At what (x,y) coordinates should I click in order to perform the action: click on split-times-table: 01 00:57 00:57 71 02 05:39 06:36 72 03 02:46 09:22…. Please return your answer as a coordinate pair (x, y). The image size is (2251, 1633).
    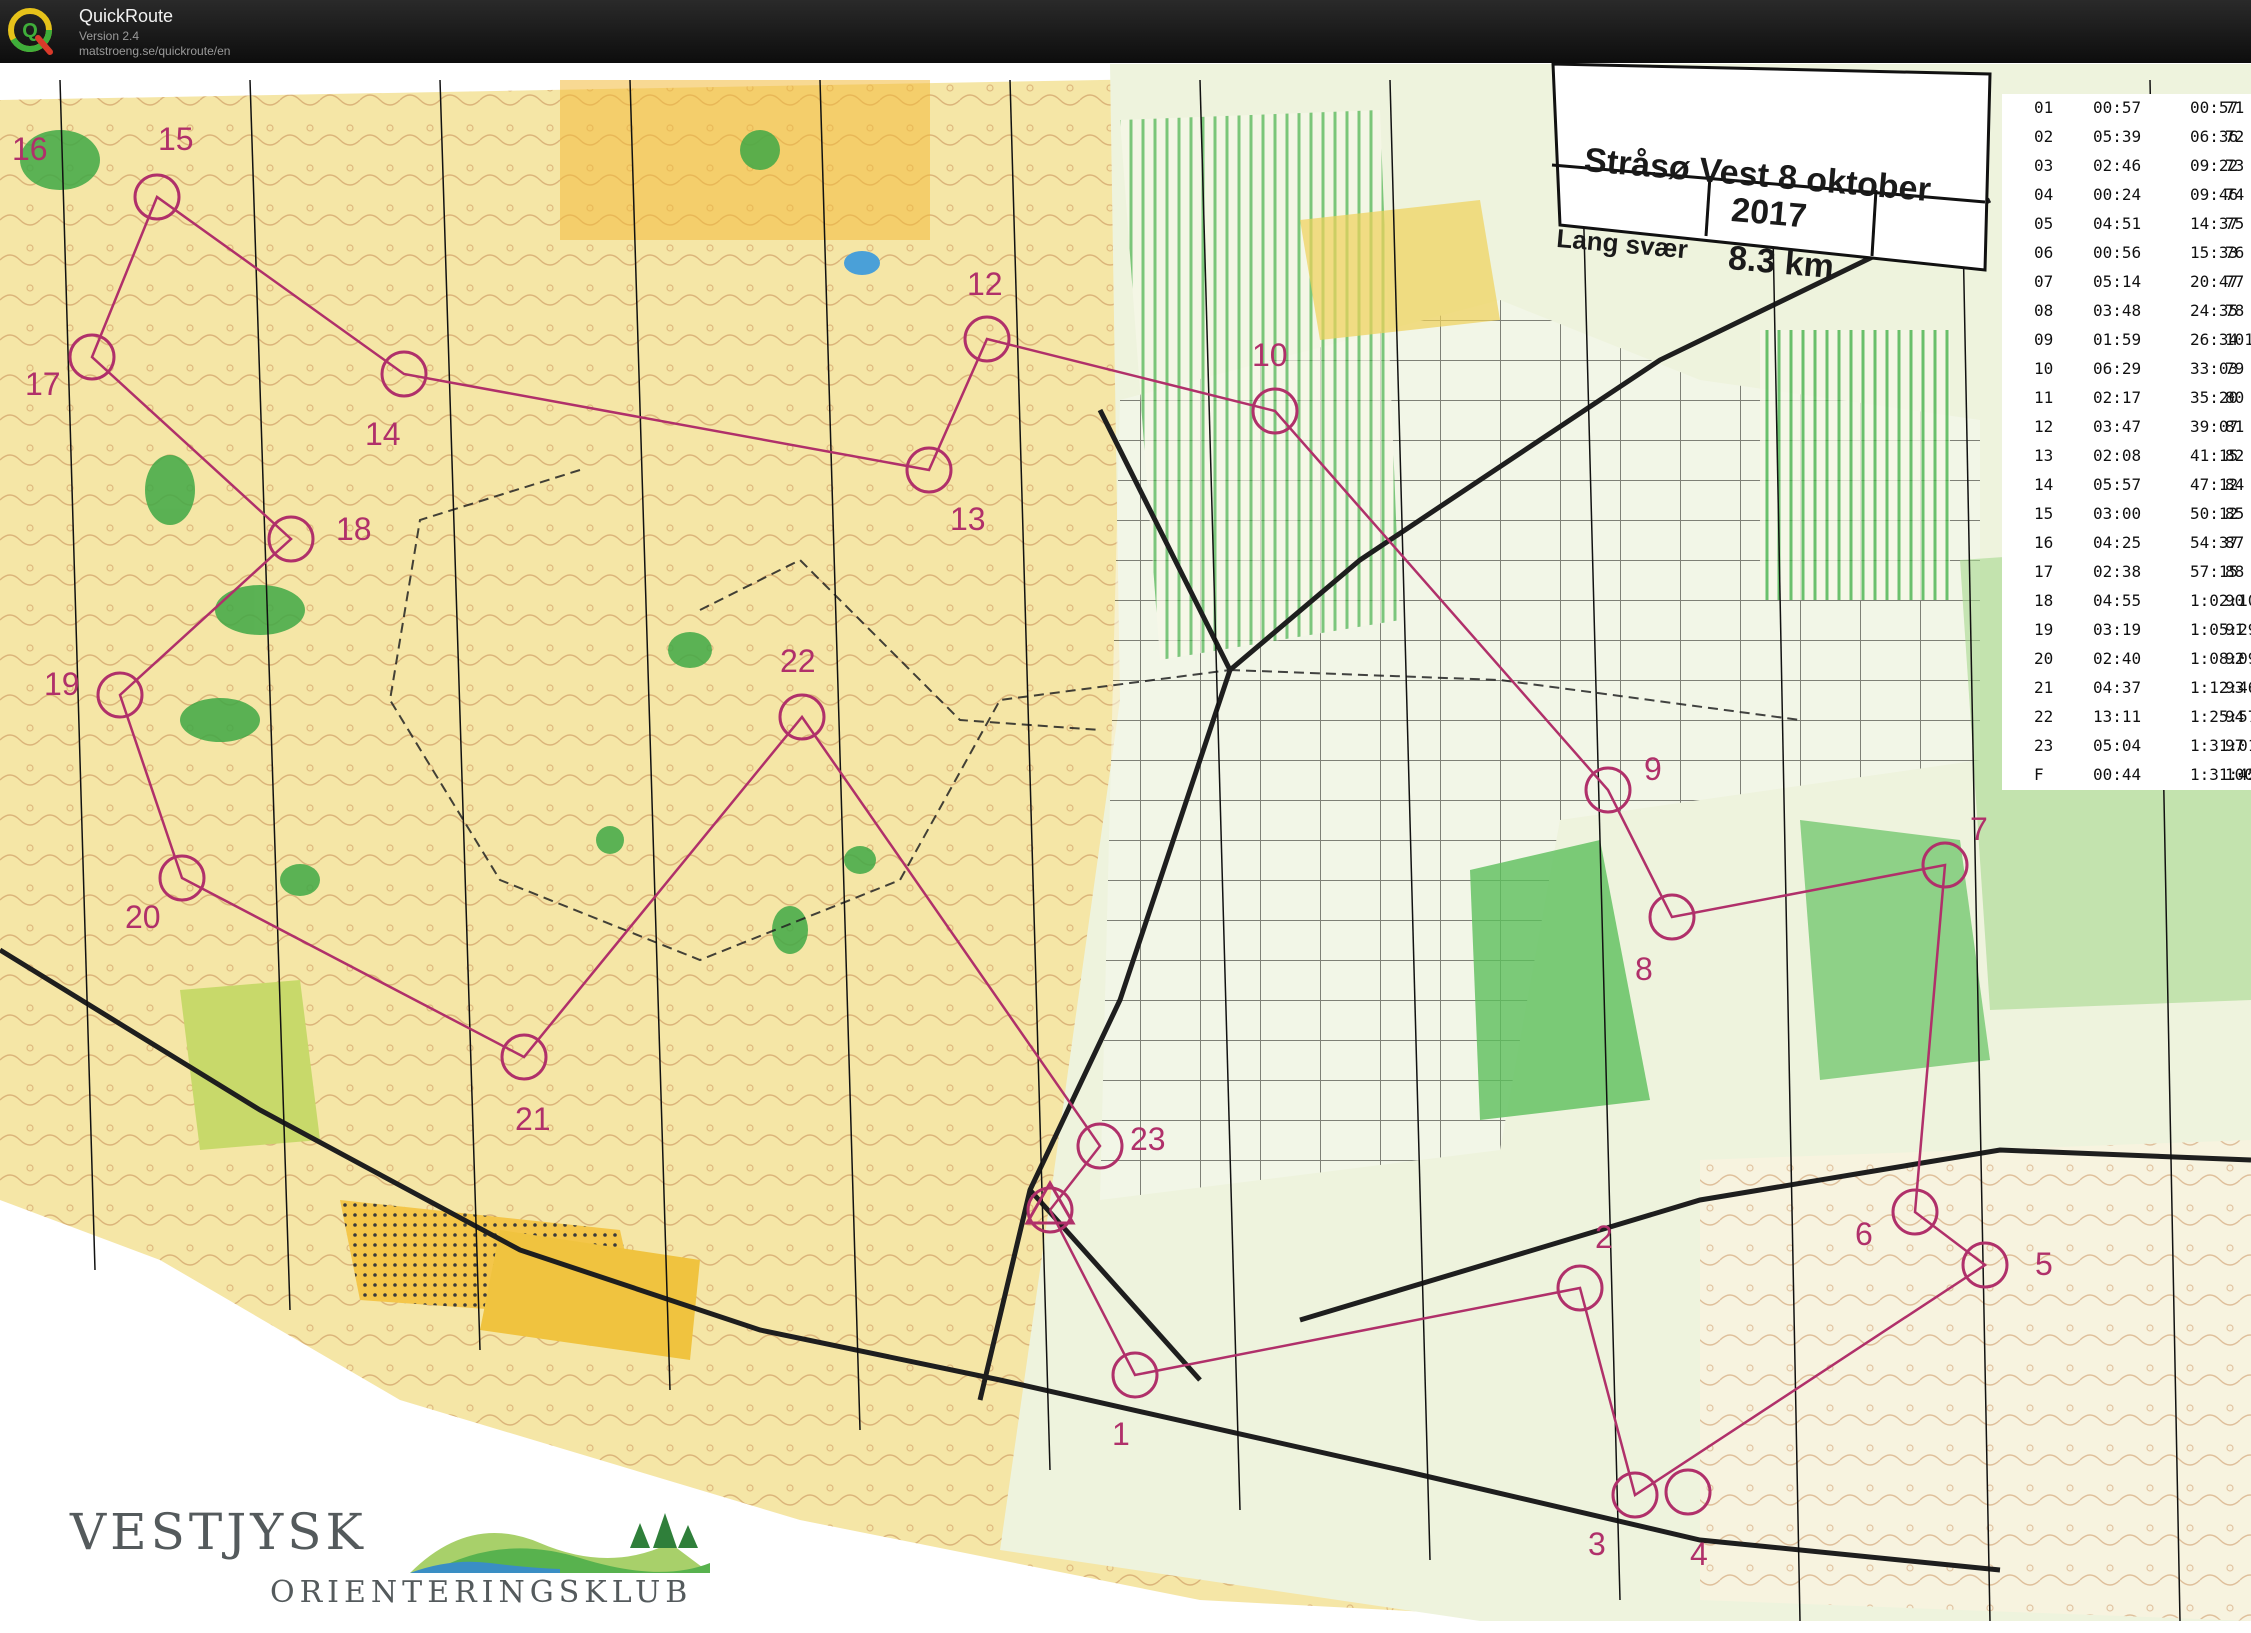
    Looking at the image, I should click on (2126, 442).